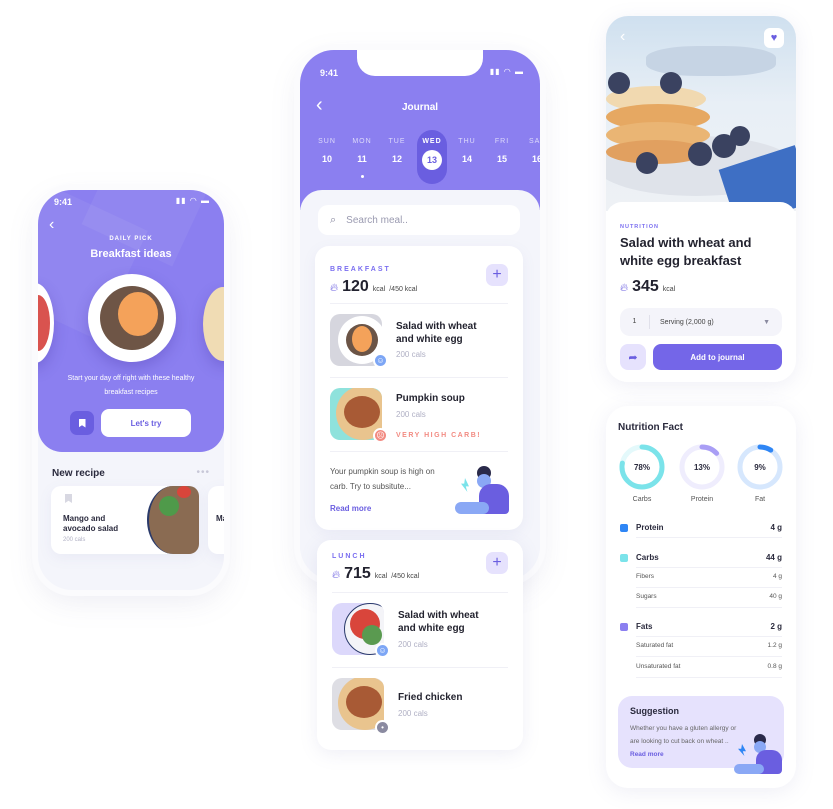  I want to click on add-breakfast-button: +, so click(497, 275).